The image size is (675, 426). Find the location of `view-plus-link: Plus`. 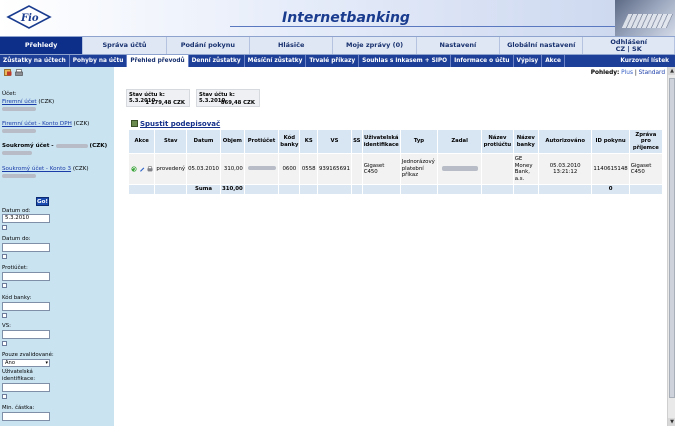

view-plus-link: Plus is located at coordinates (627, 73).